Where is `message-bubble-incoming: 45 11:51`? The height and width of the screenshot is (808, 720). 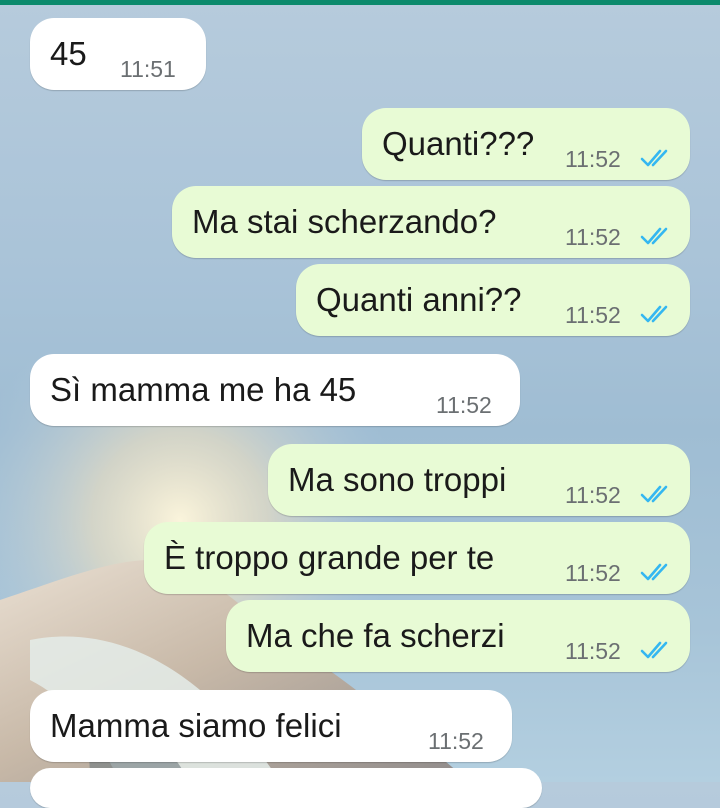
message-bubble-incoming: 45 11:51 is located at coordinates (118, 54).